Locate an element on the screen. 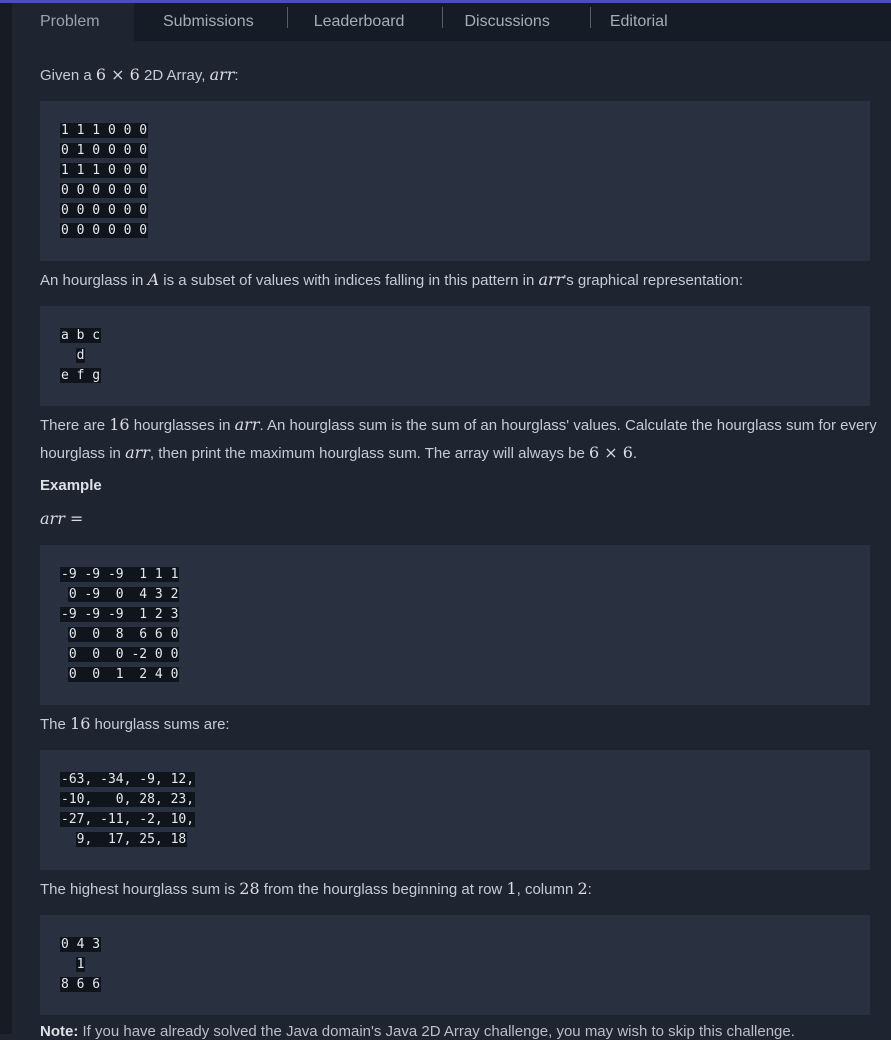 The width and height of the screenshot is (891, 1040). code-text: 0 4 3 is located at coordinates (81, 944).